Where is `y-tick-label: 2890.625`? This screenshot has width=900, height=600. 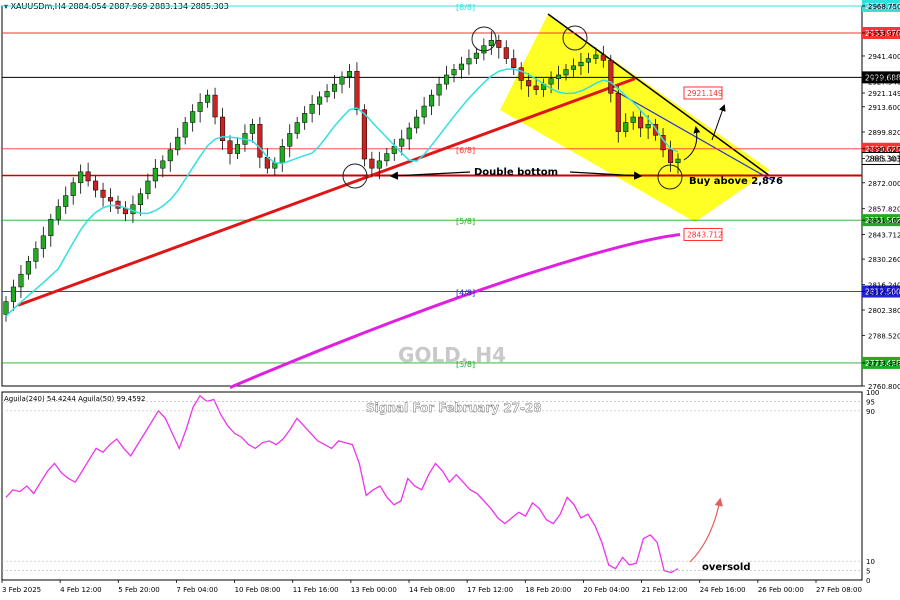
y-tick-label: 2890.625 is located at coordinates (884, 150).